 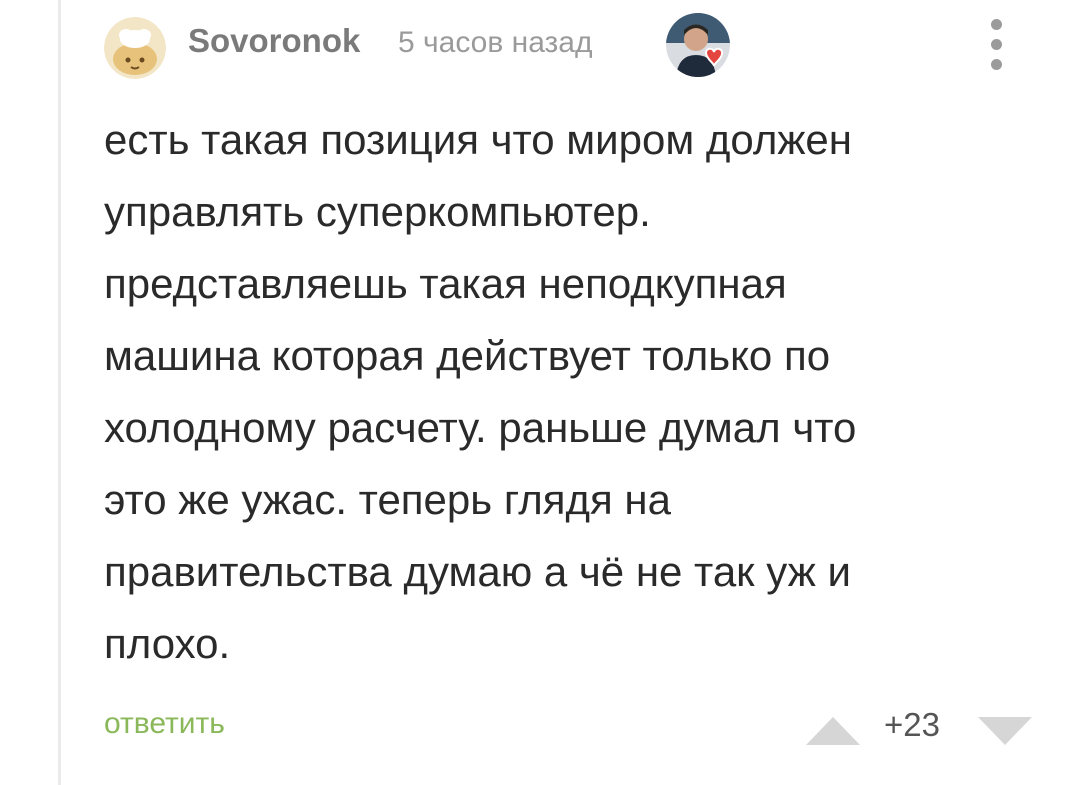 I want to click on author-avatar-icon, so click(x=135, y=48).